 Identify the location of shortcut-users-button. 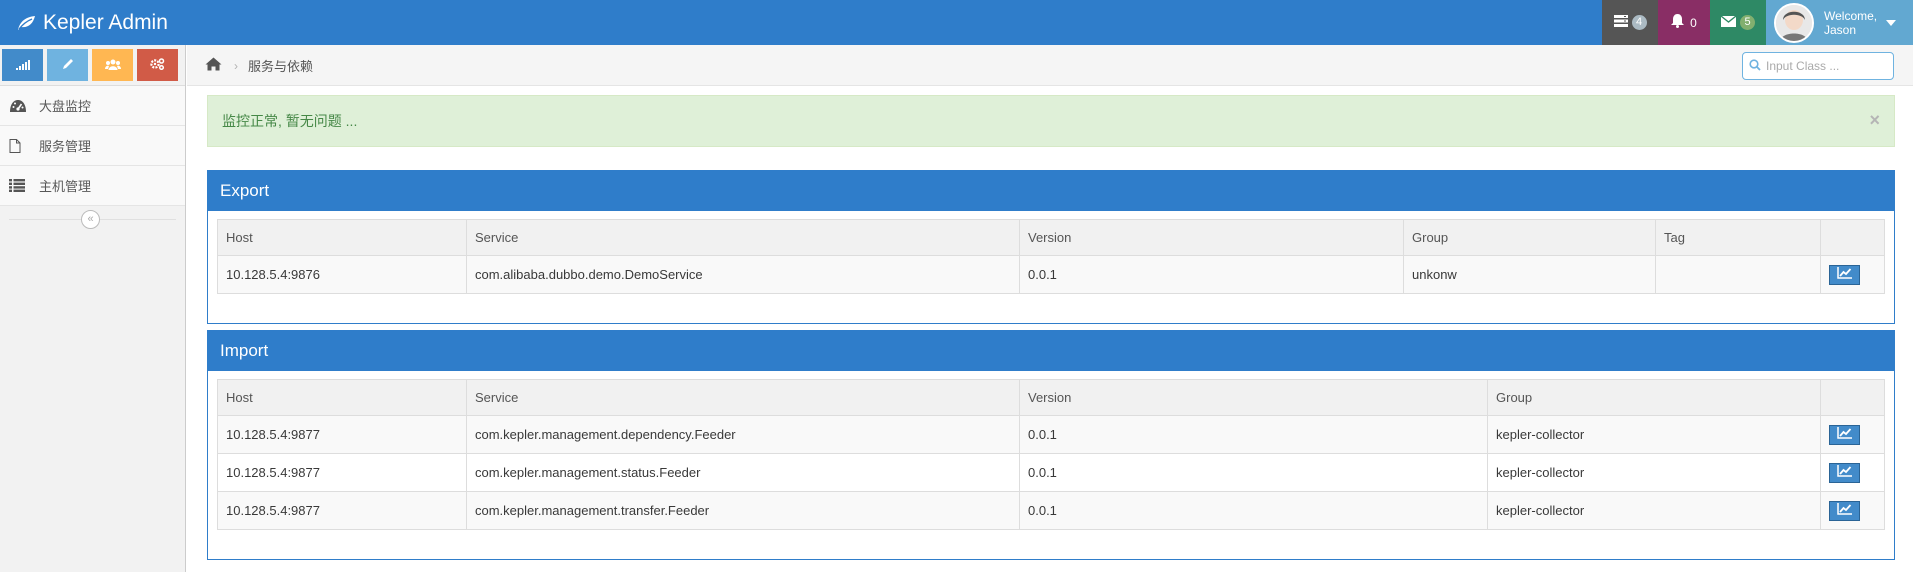
(112, 65).